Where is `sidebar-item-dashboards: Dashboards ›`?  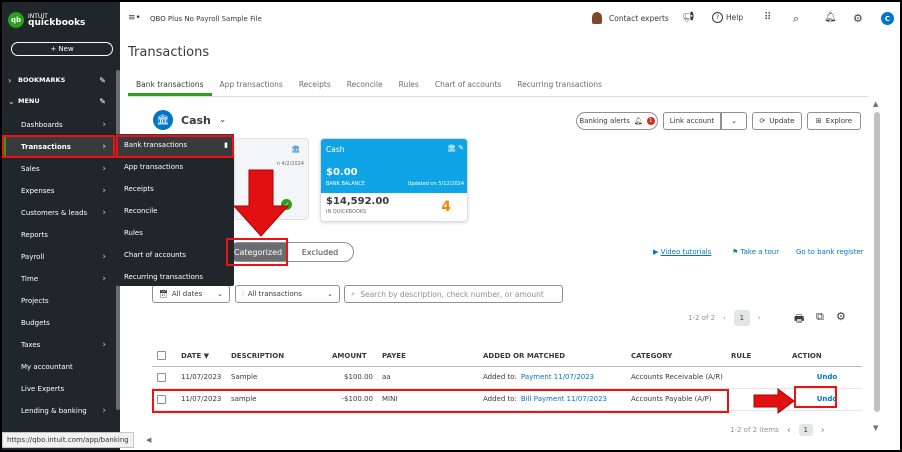 sidebar-item-dashboards: Dashboards › is located at coordinates (59, 125).